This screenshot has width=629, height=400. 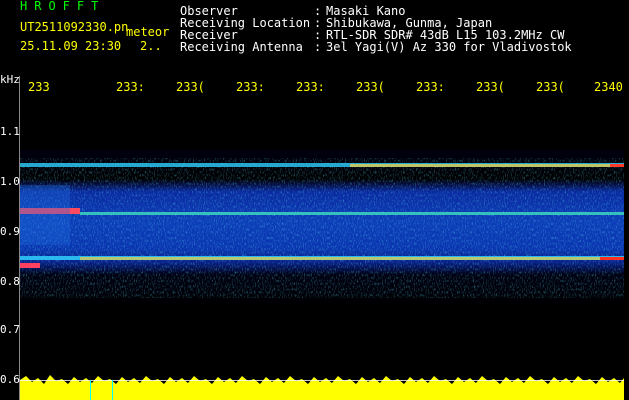 What do you see at coordinates (608, 87) in the screenshot?
I see `x-tick-label: 2340` at bounding box center [608, 87].